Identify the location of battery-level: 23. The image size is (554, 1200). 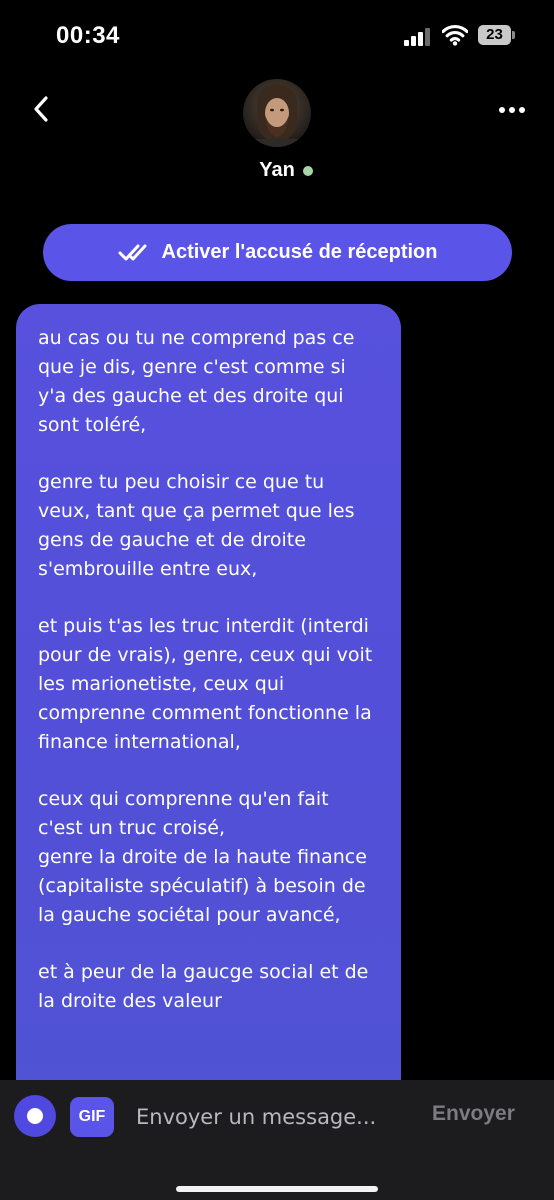
(494, 35).